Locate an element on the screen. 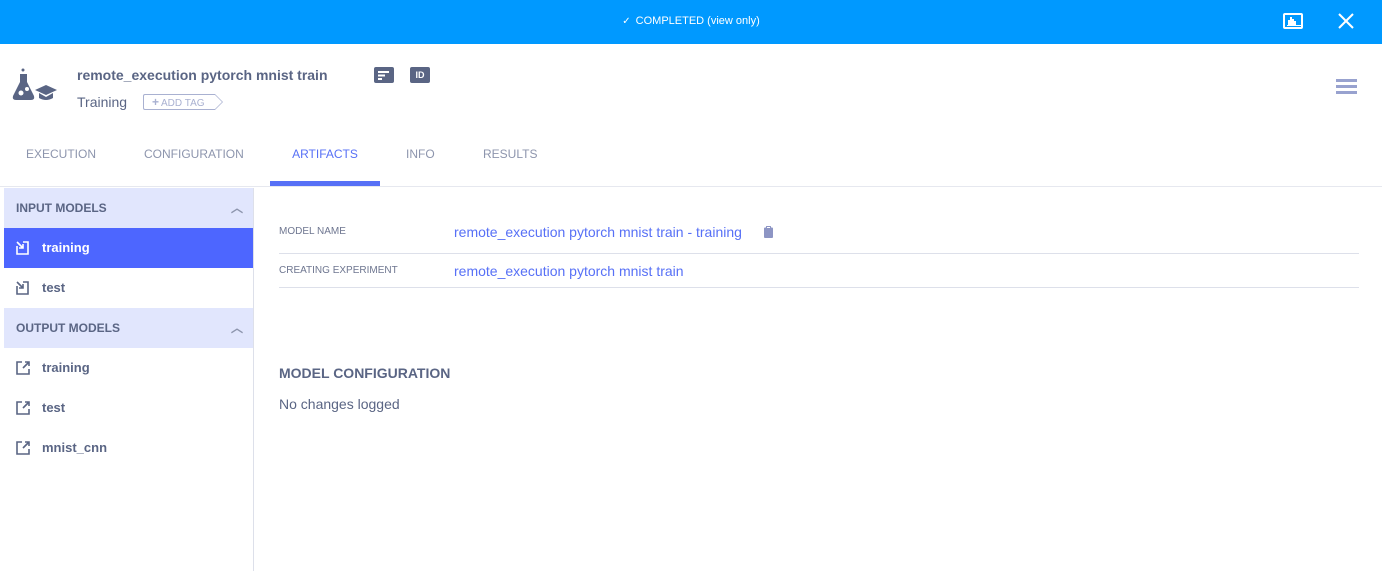  hamburger-menu-button is located at coordinates (1346, 87).